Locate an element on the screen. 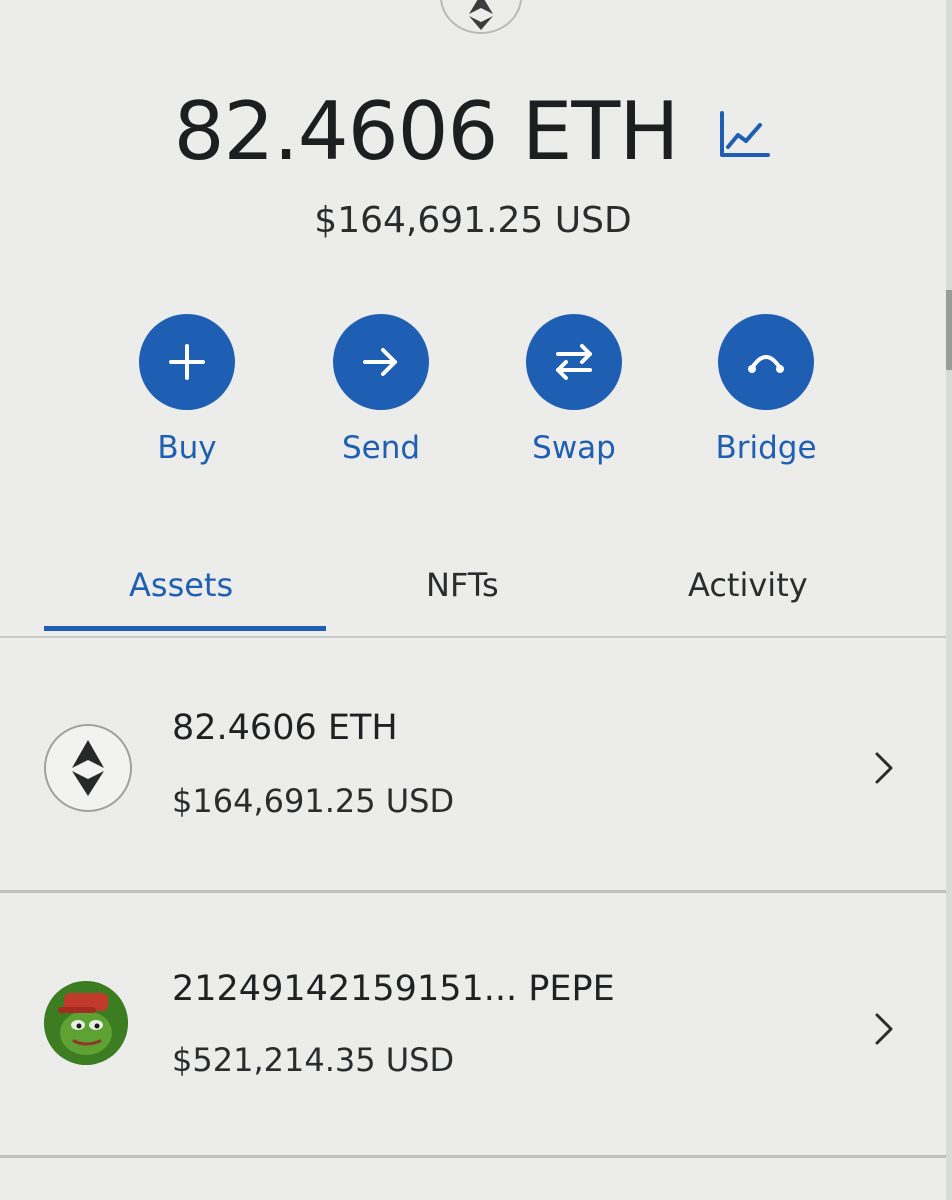 This screenshot has width=952, height=1200. asset-value: $164,691.25 USD is located at coordinates (313, 801).